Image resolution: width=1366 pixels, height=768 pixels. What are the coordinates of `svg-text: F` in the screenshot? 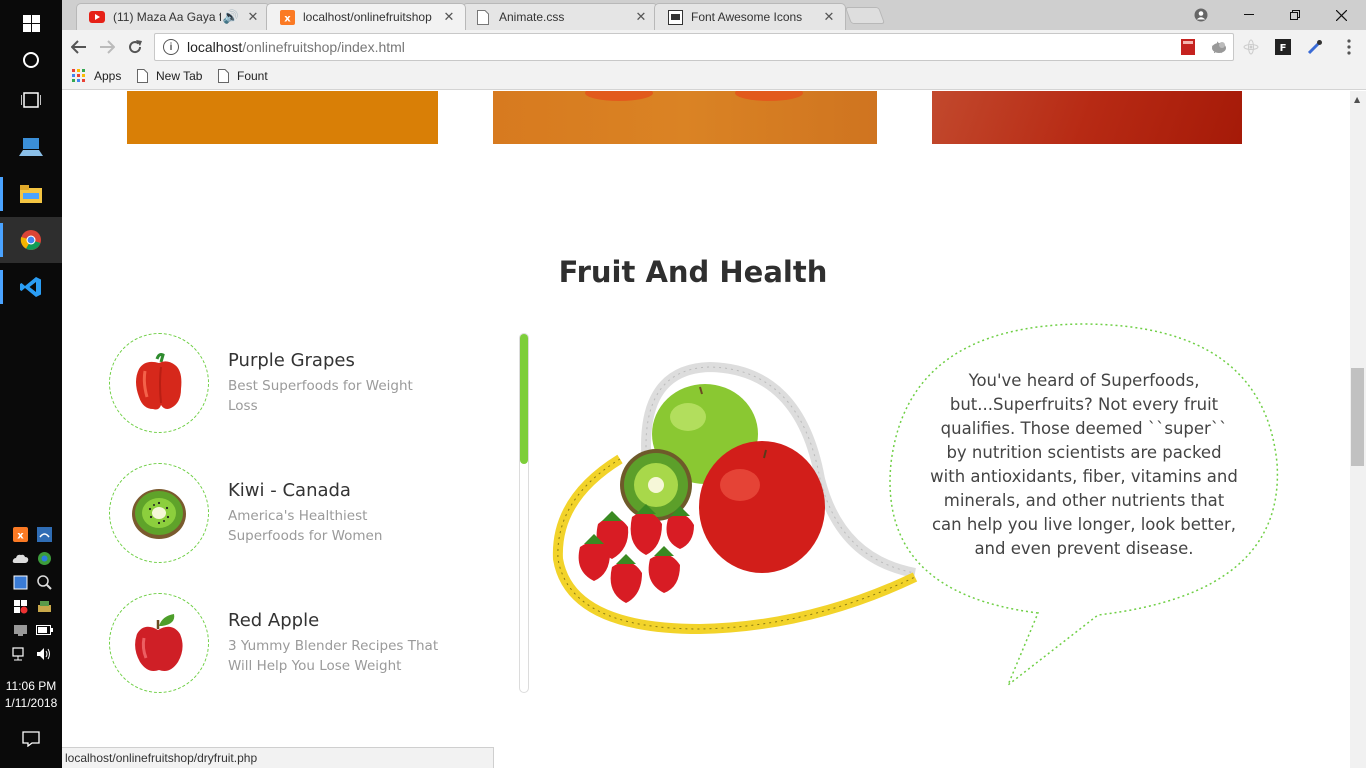 It's located at (1283, 48).